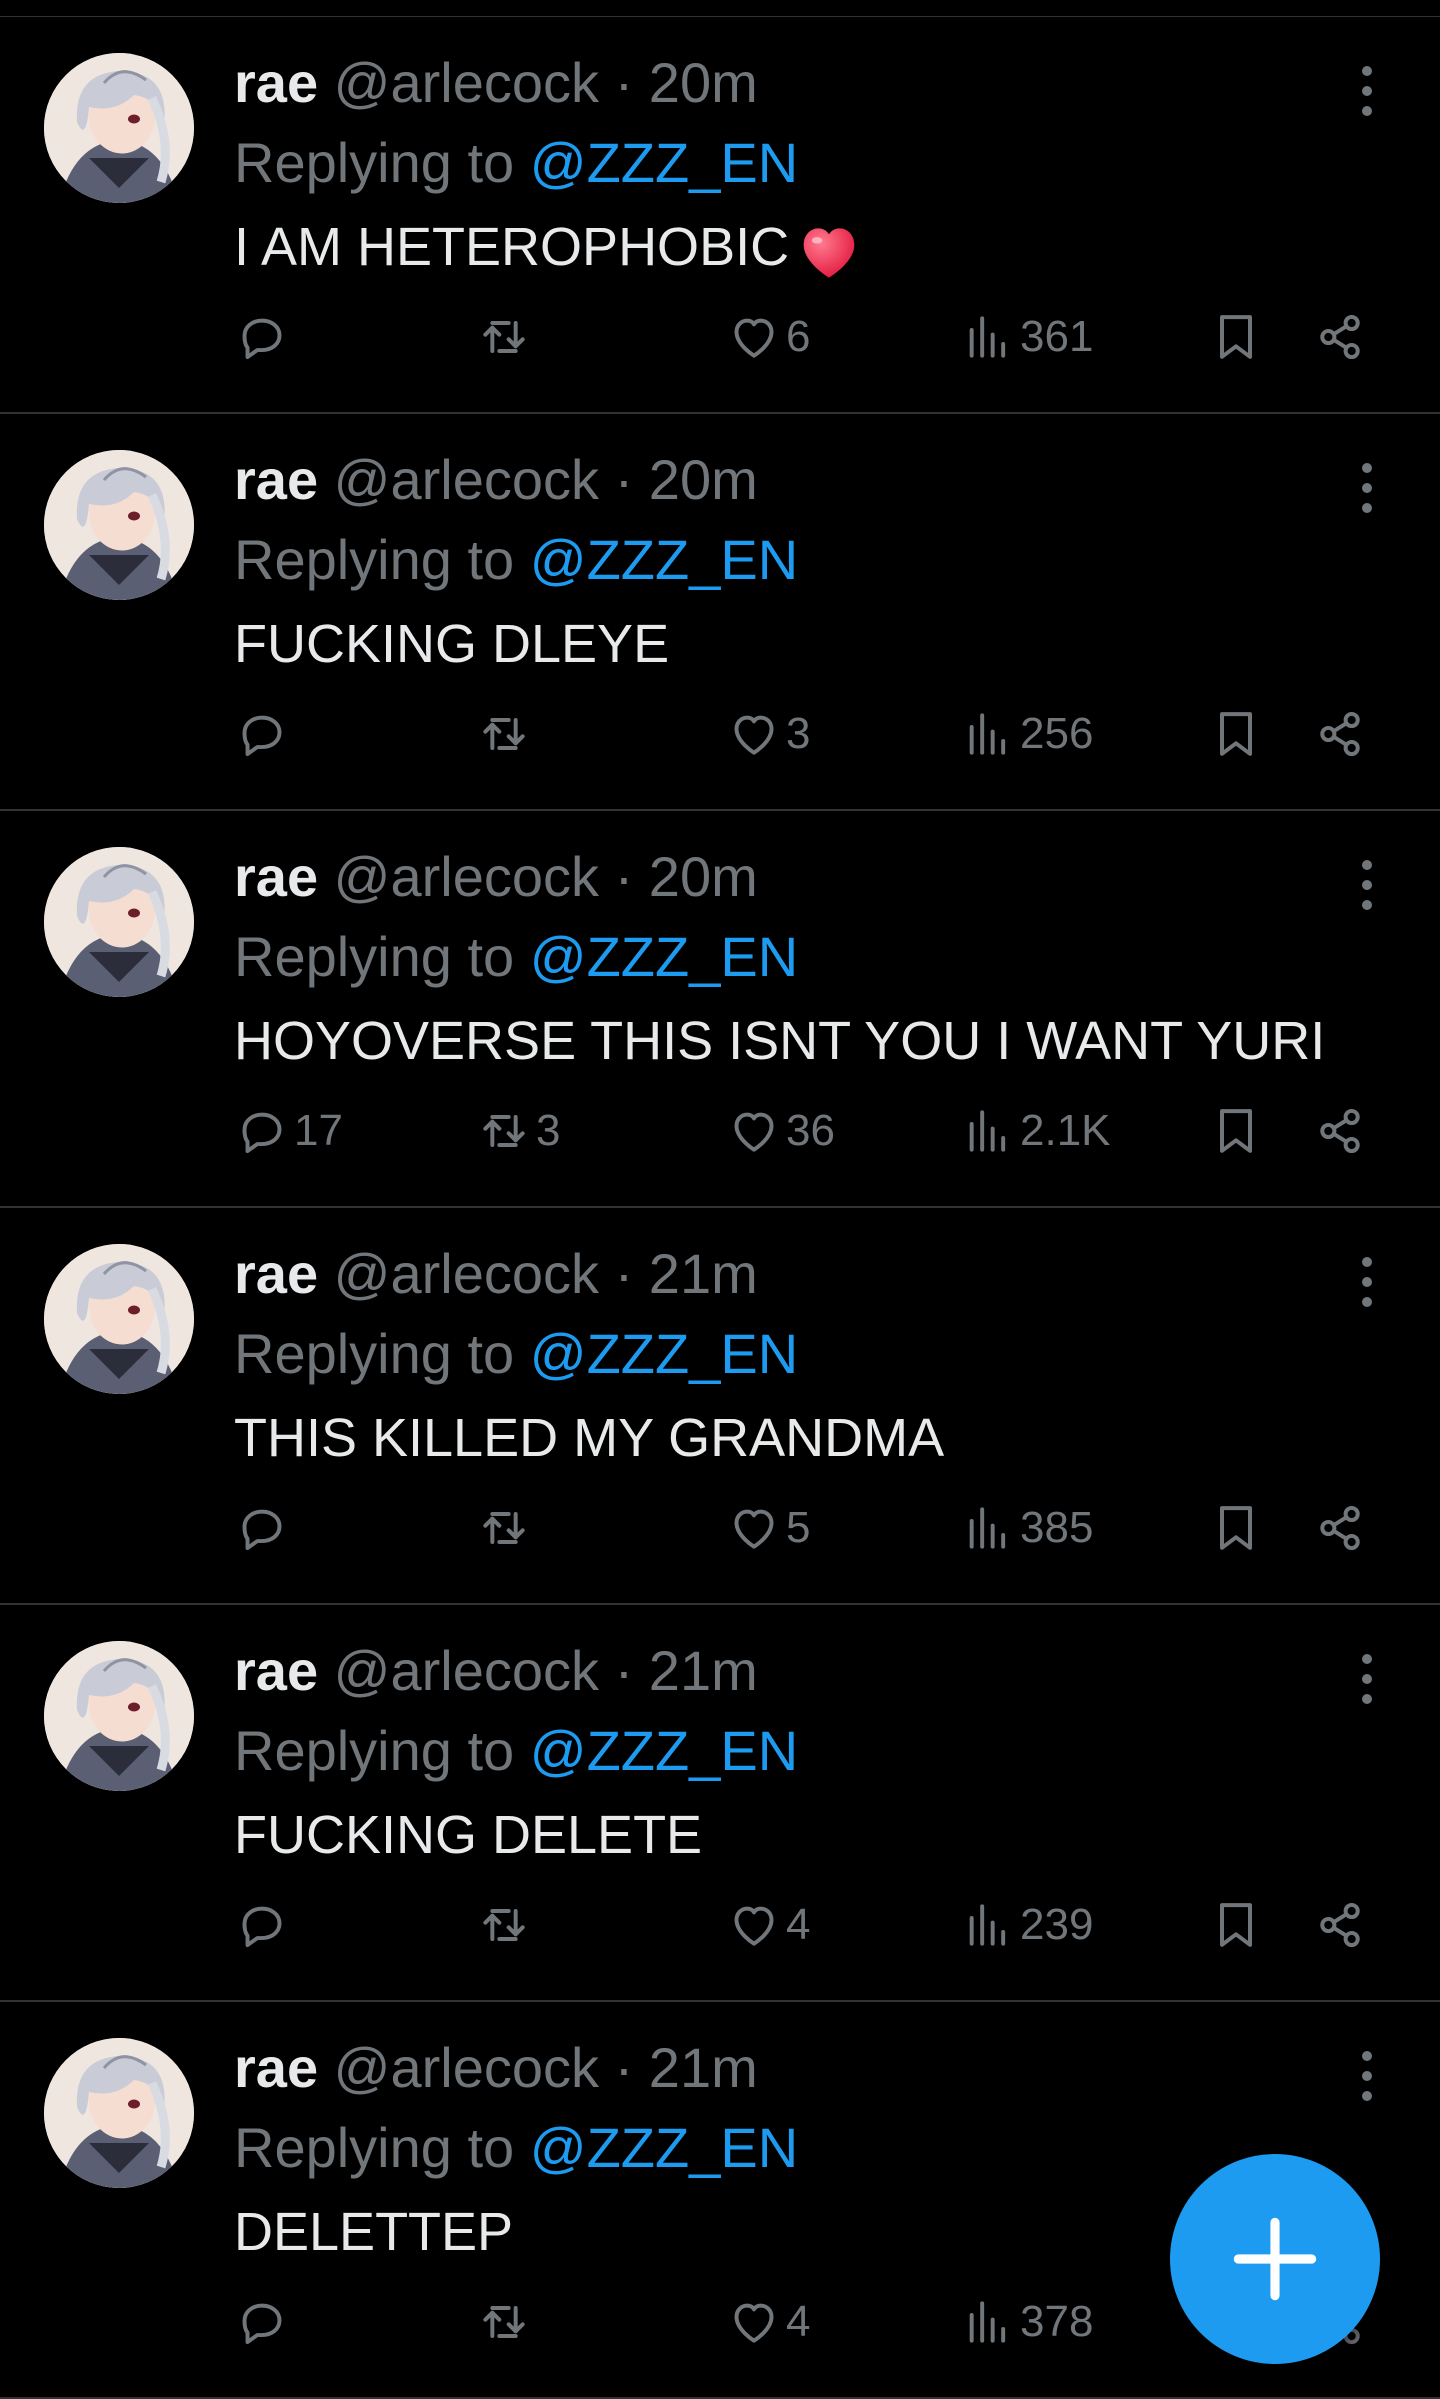 The height and width of the screenshot is (2399, 1440). What do you see at coordinates (512, 247) in the screenshot?
I see `tweet-text-content: I AM HETEROPHOBIC` at bounding box center [512, 247].